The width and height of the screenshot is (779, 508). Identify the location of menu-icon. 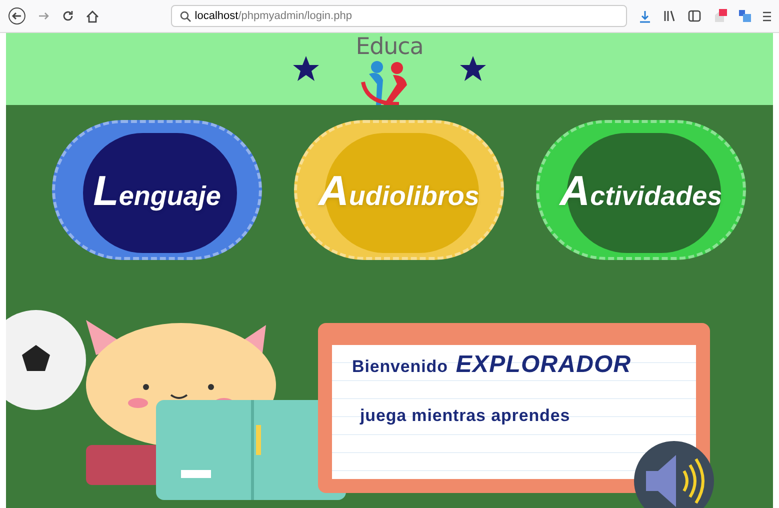
(767, 16).